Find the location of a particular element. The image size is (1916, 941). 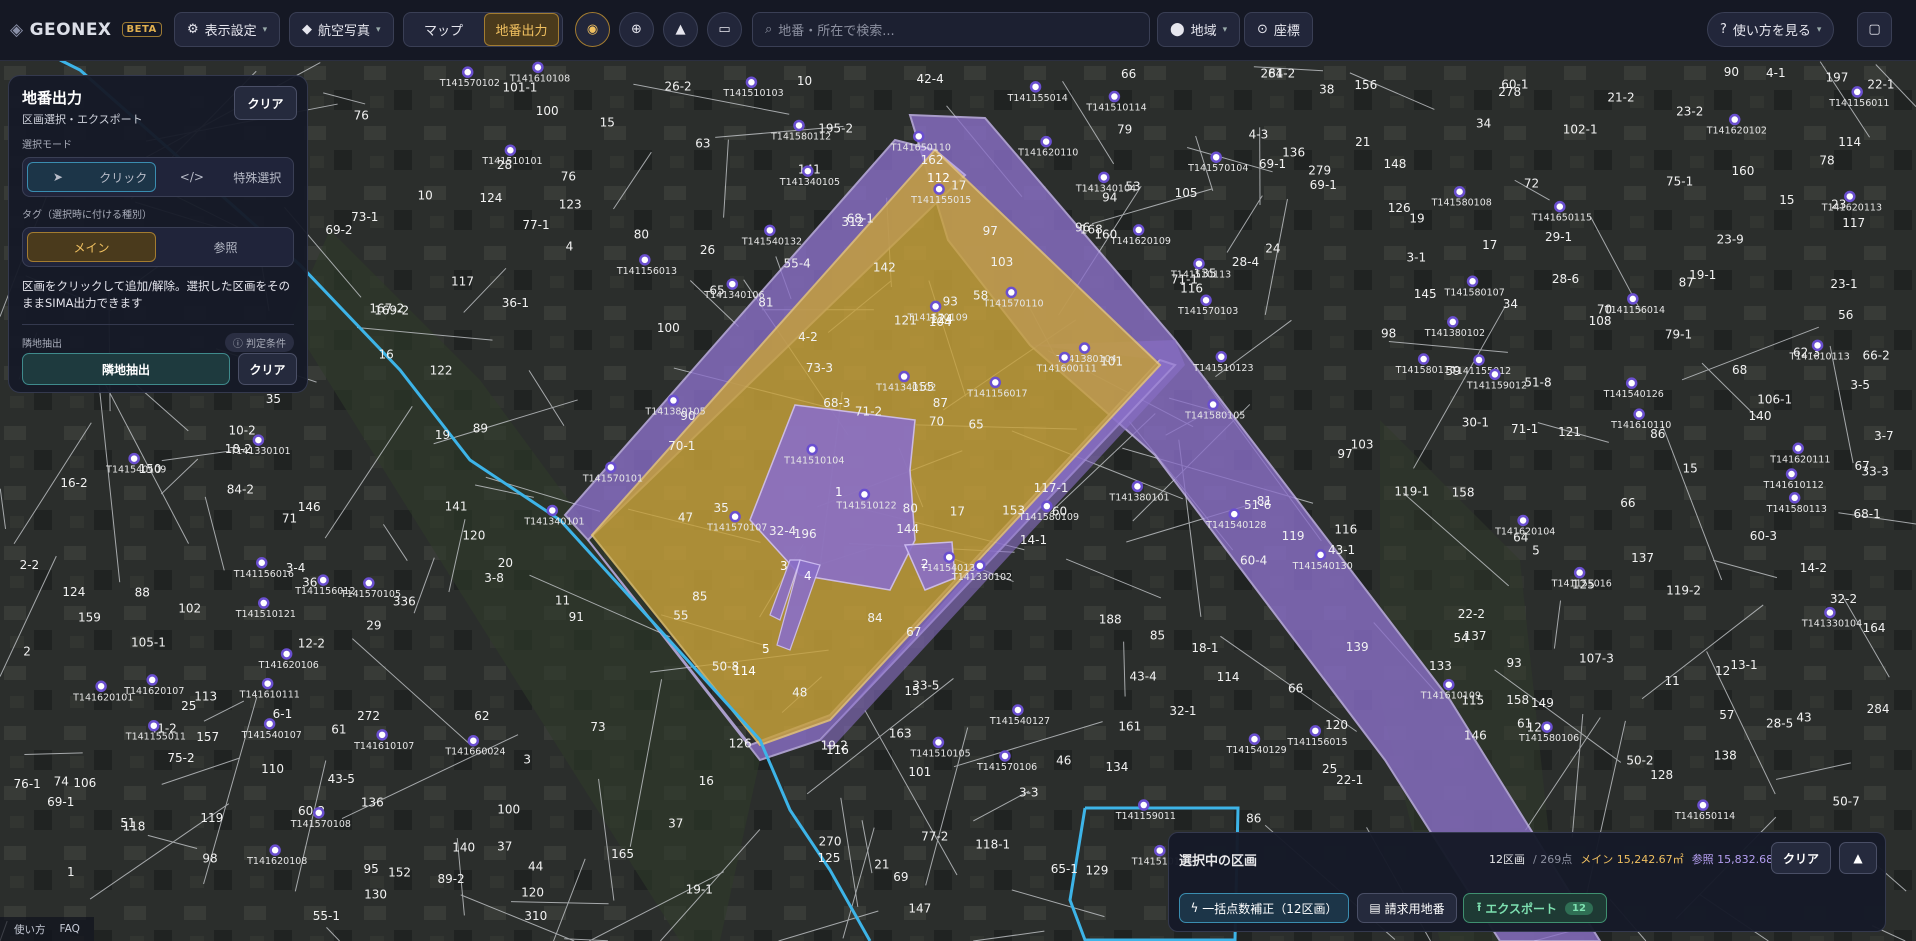

aerial-photo-button: ◆ 航空写真 ▾ is located at coordinates (341, 29).